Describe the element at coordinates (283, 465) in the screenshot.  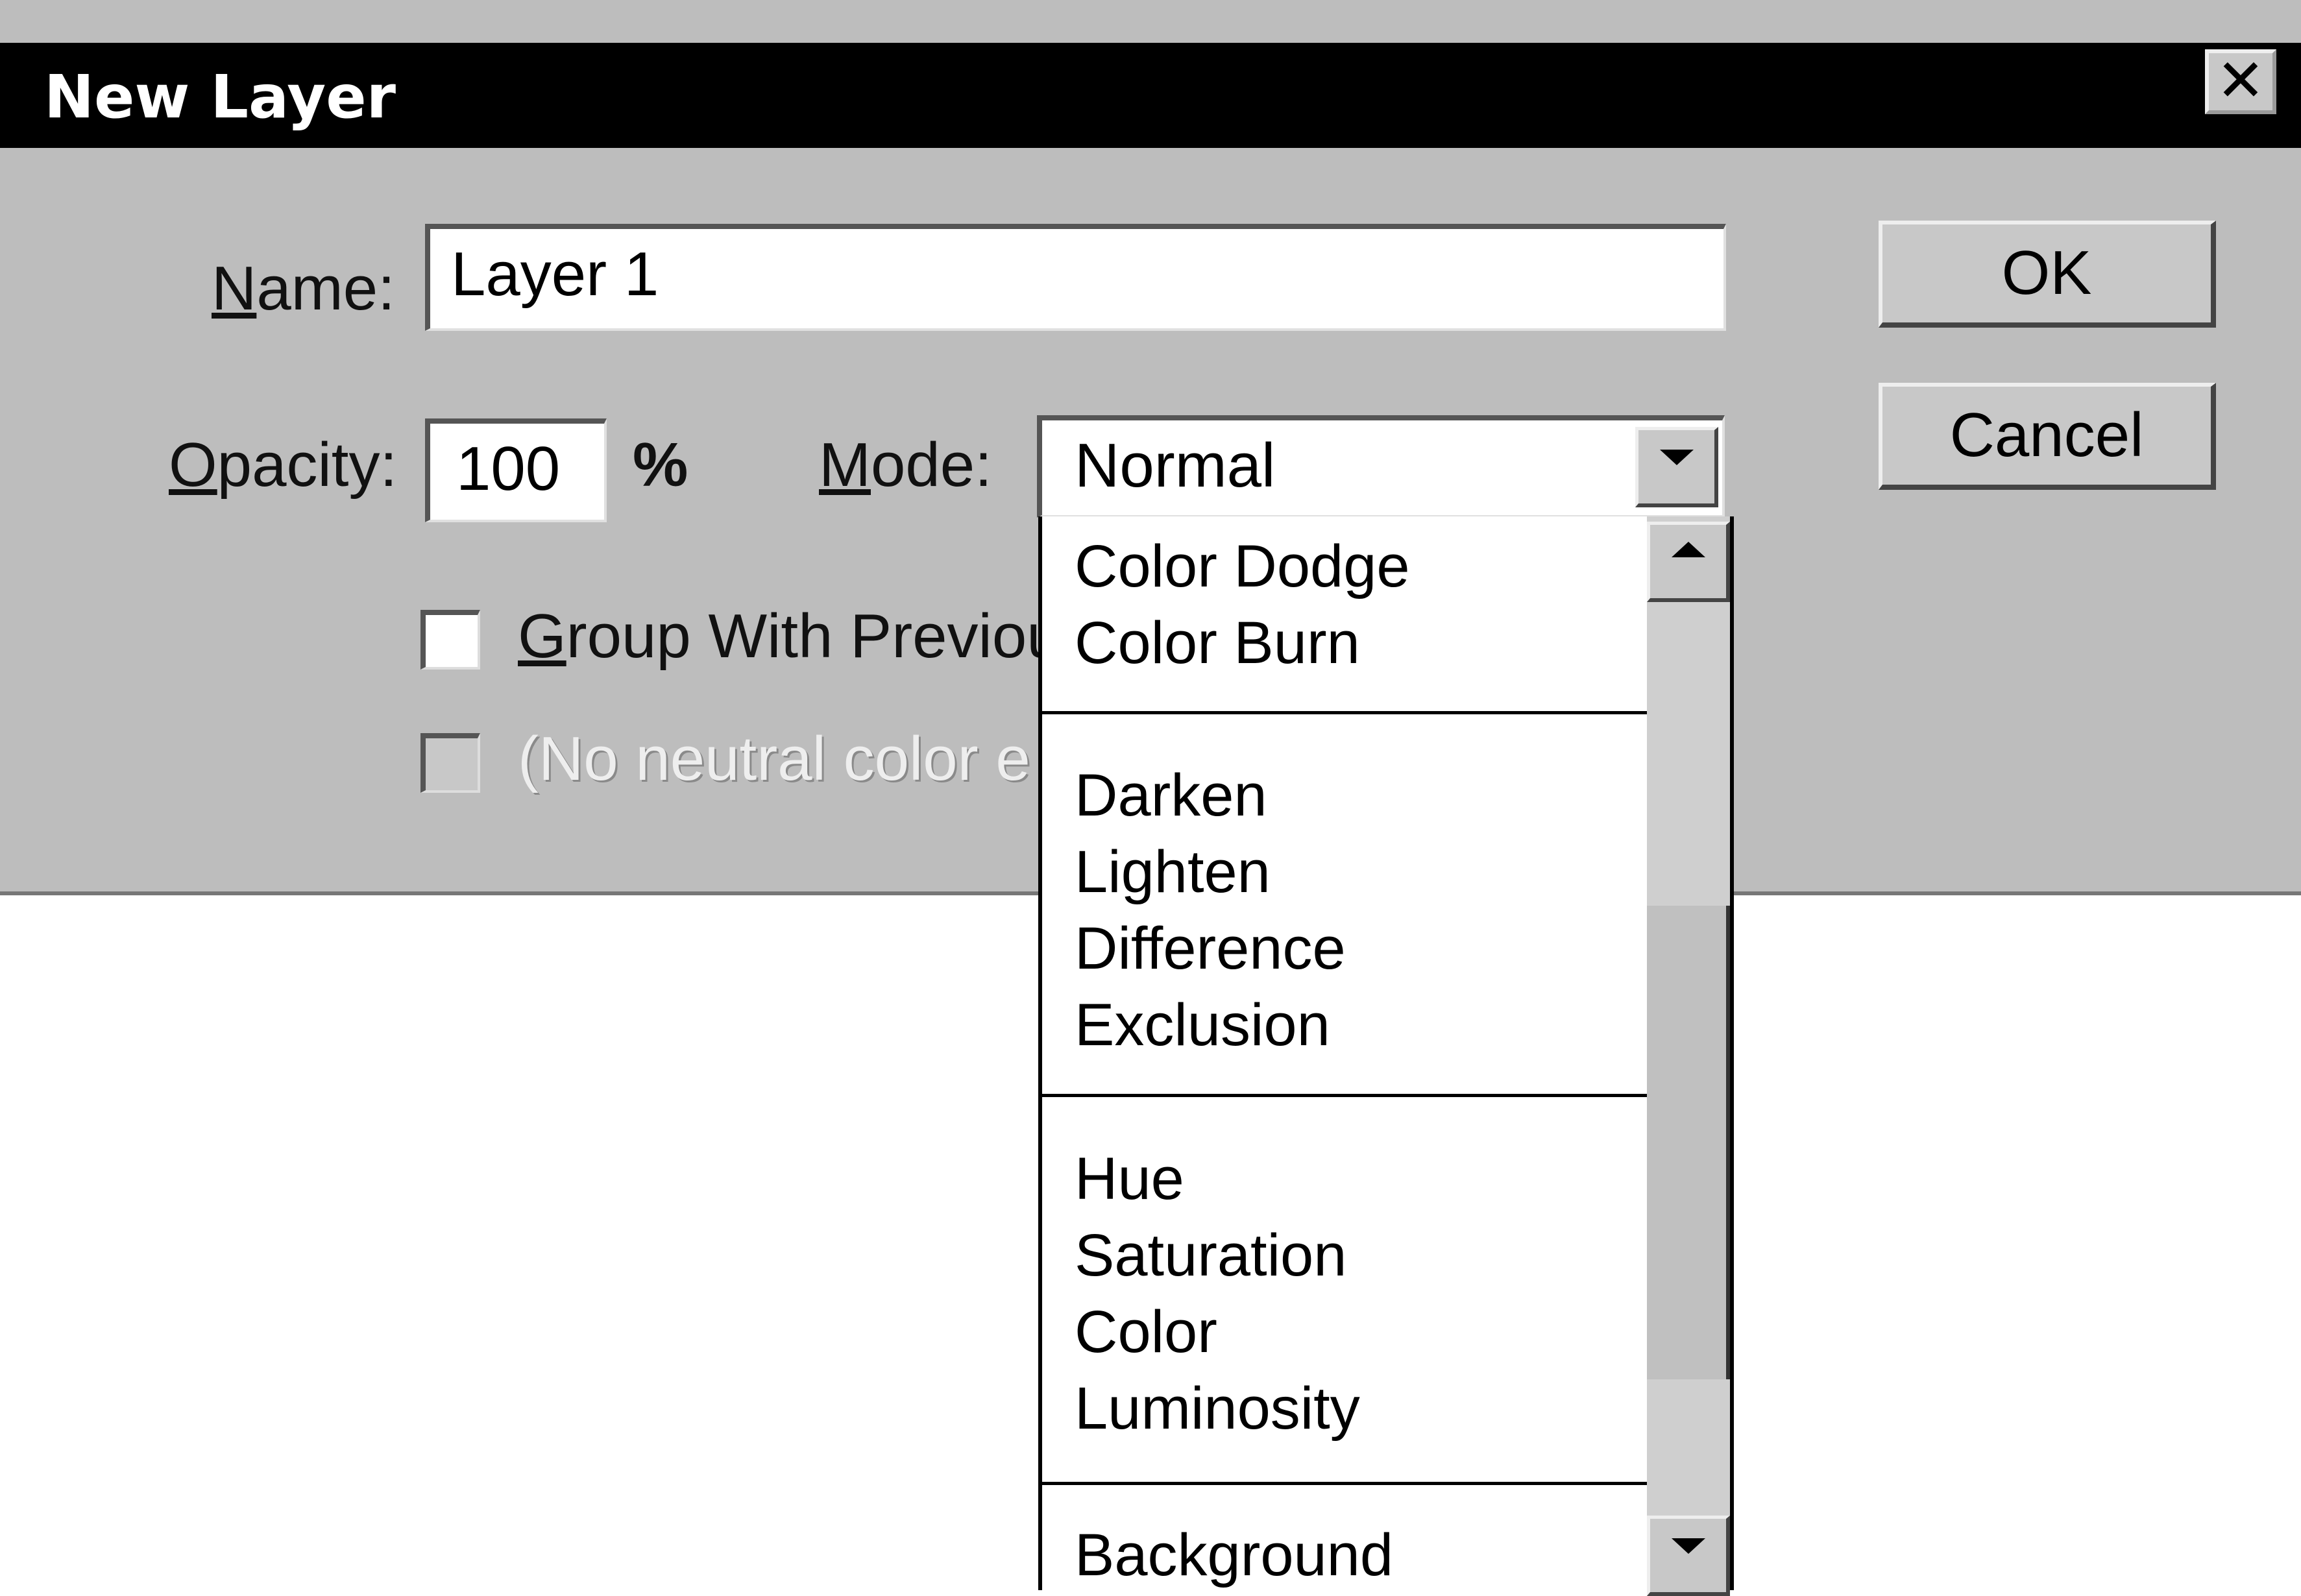
I see `opacity-label: Opacity:` at that location.